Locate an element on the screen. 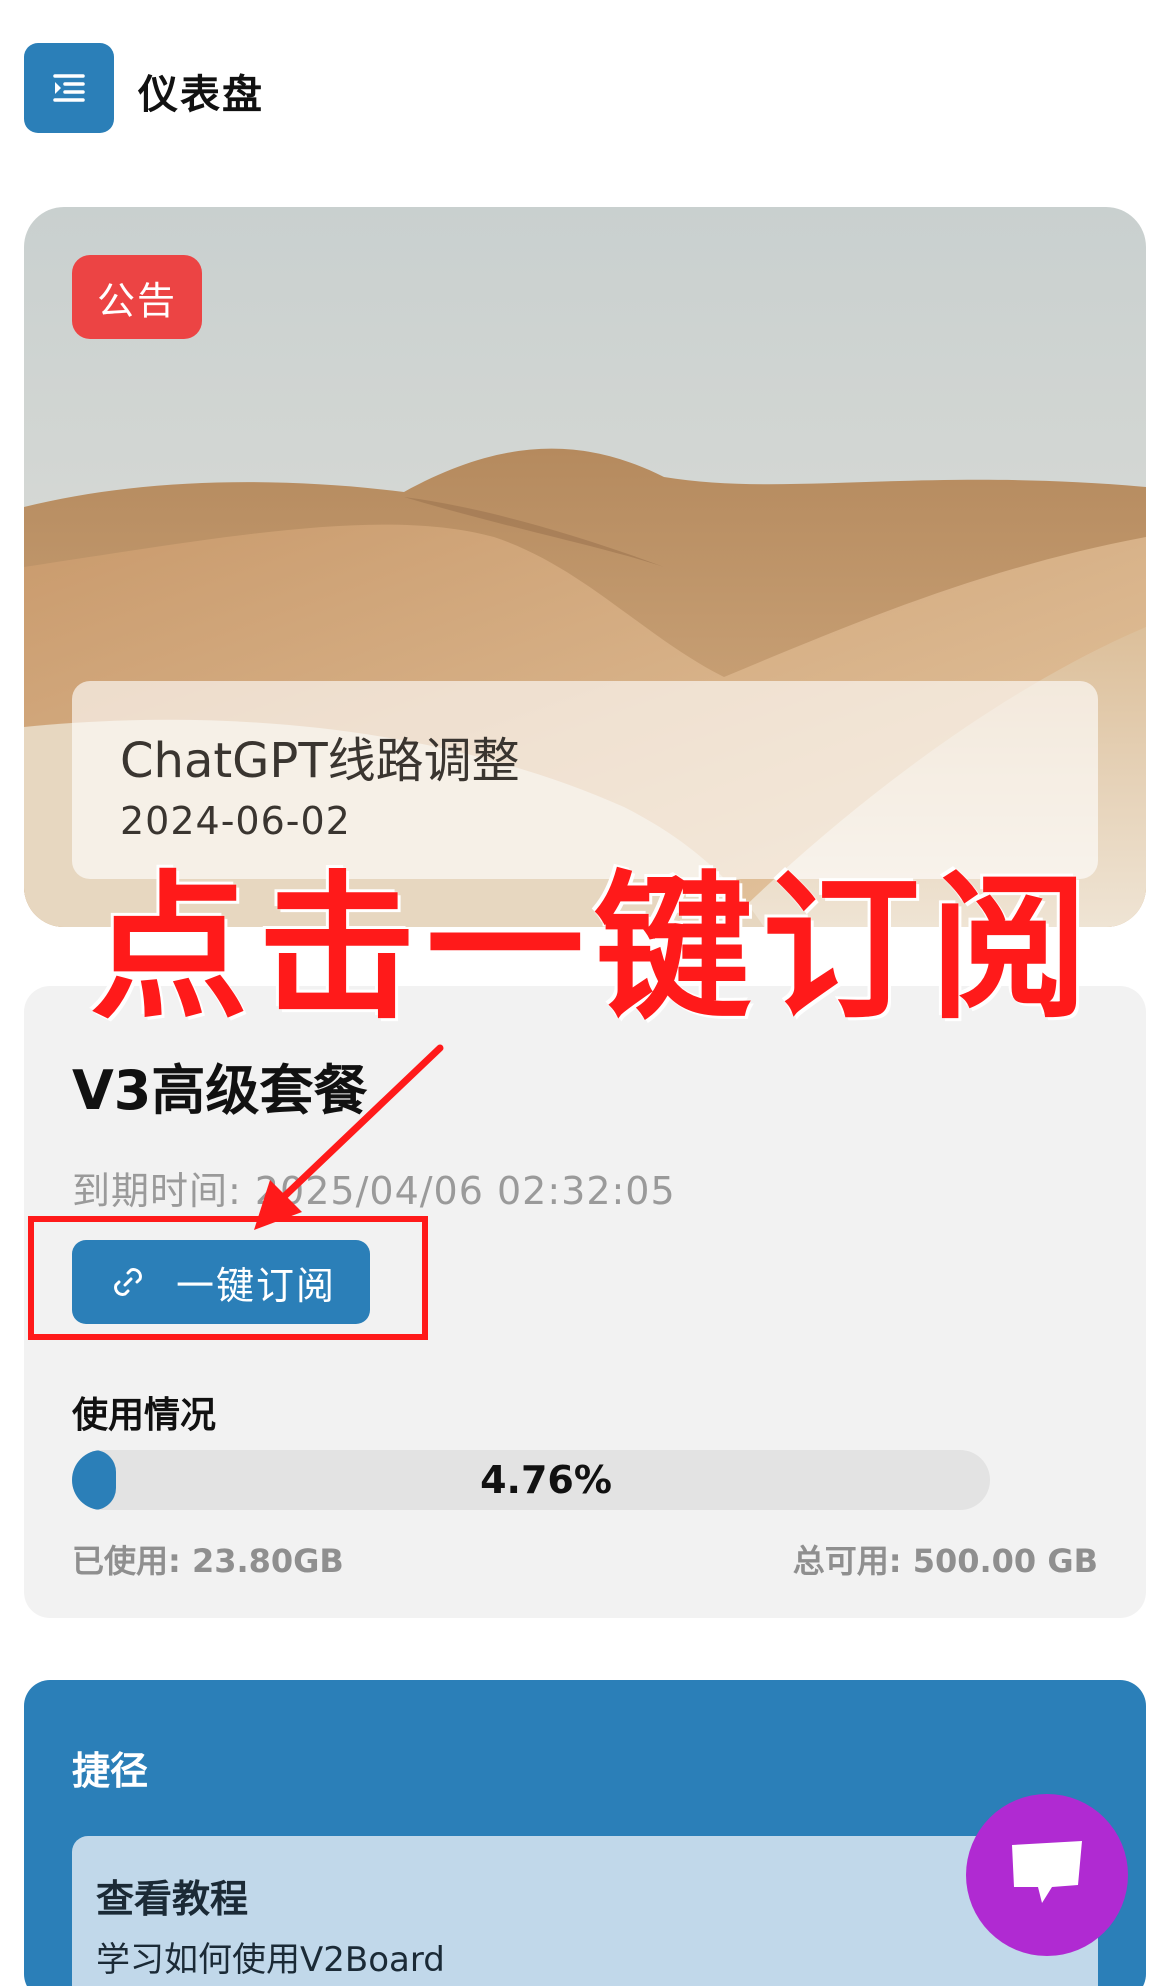 Image resolution: width=1170 pixels, height=1986 pixels. usage-progress-bar: 4.76% is located at coordinates (531, 1480).